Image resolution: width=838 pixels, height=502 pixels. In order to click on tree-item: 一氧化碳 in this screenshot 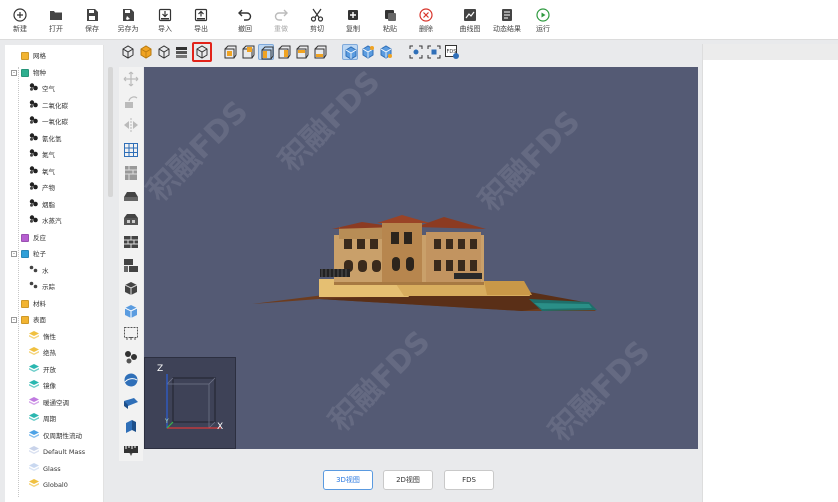, I will do `click(48, 122)`.